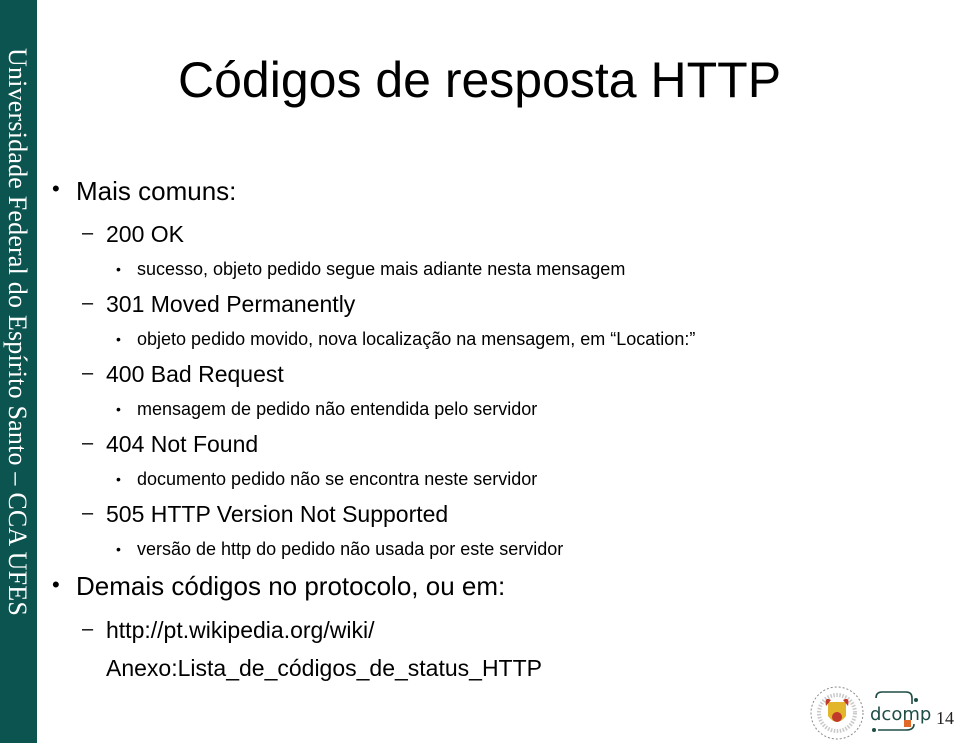 Image resolution: width=959 pixels, height=743 pixels. I want to click on code-200: 200 OK, so click(145, 234).